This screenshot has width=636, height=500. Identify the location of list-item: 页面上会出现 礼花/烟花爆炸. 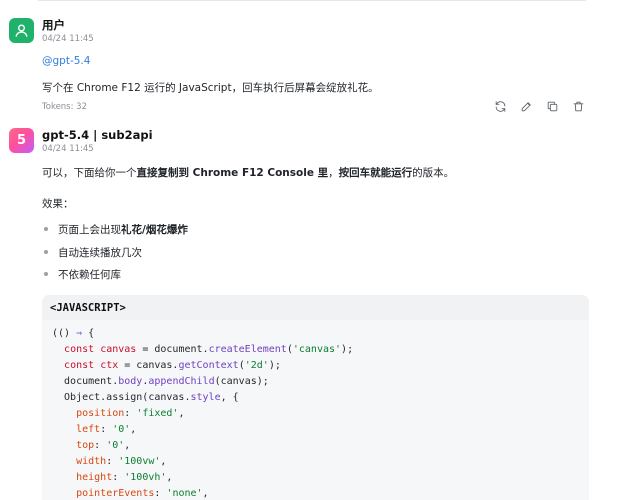
(116, 233).